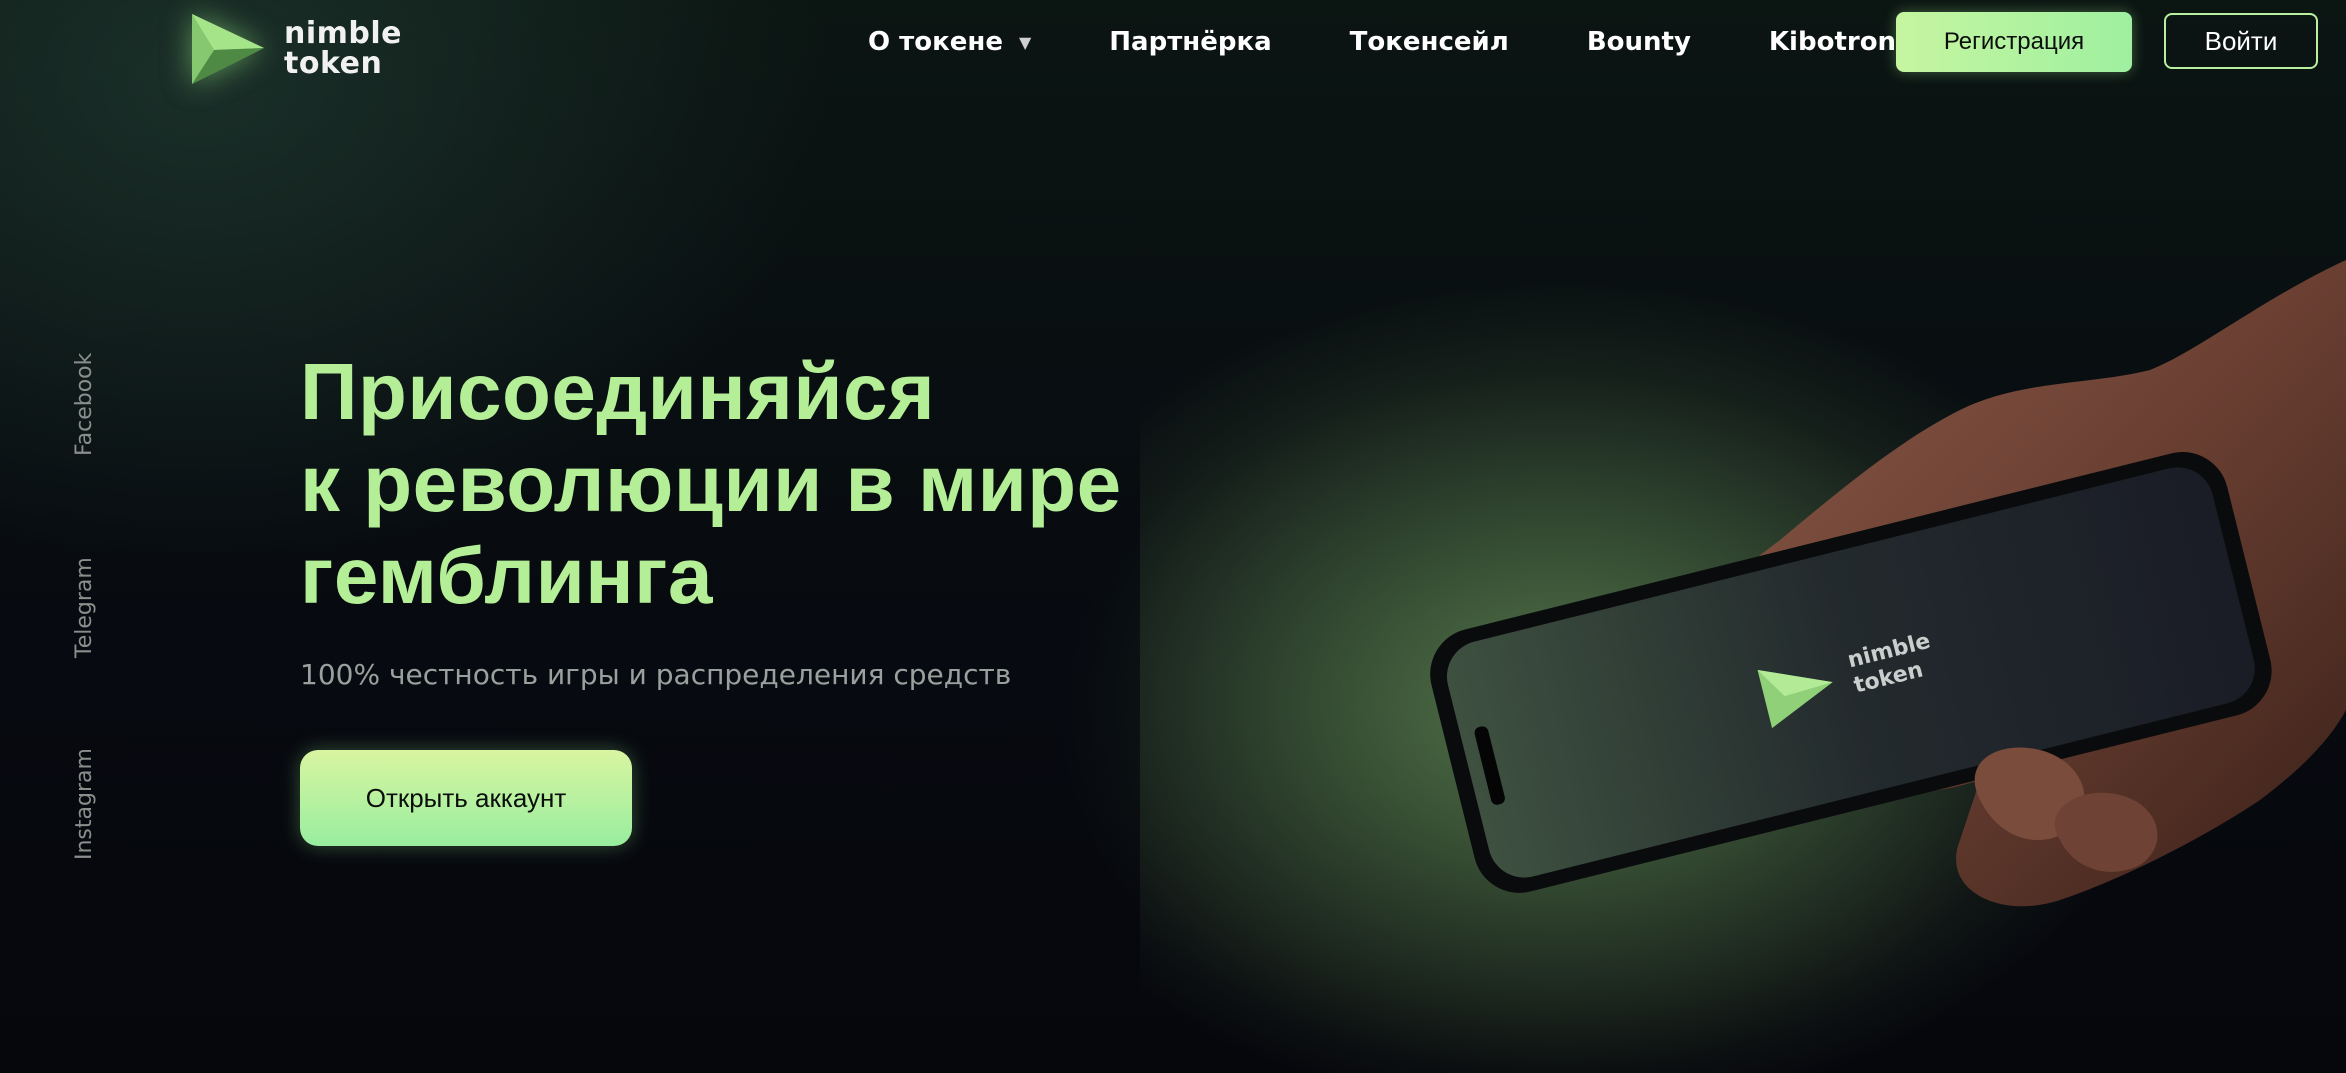 Image resolution: width=2346 pixels, height=1073 pixels. Describe the element at coordinates (84, 404) in the screenshot. I see `social-link-facebook: Facebook` at that location.